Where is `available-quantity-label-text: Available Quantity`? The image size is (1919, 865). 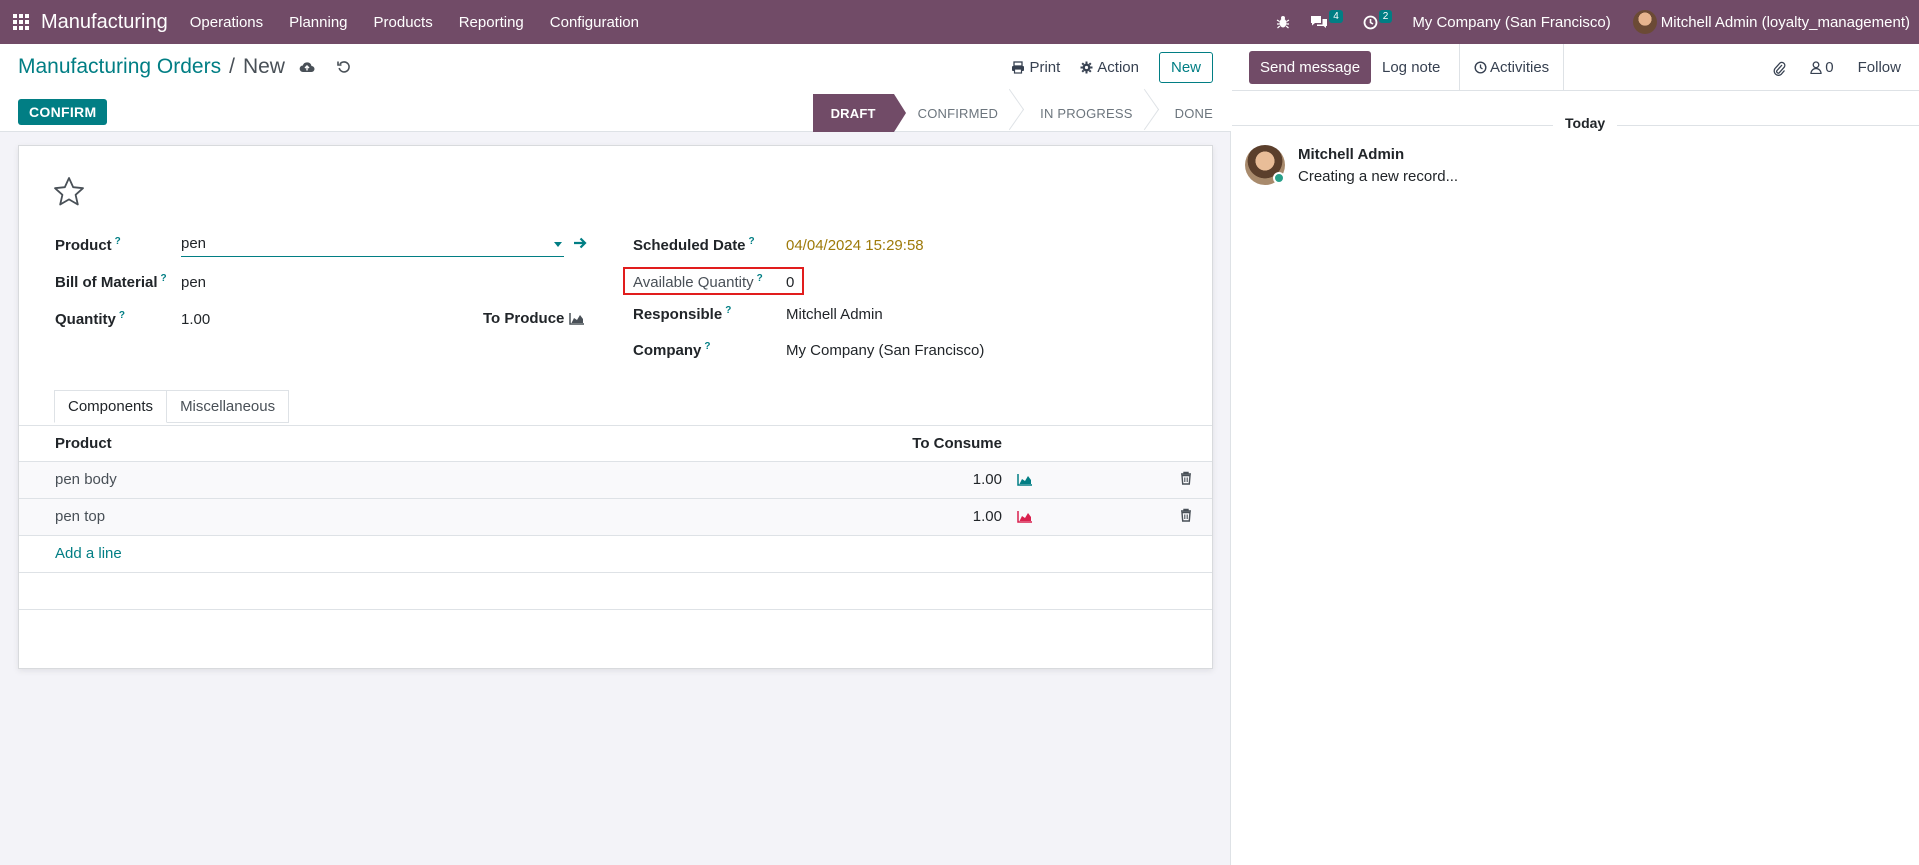 available-quantity-label-text: Available Quantity is located at coordinates (693, 282).